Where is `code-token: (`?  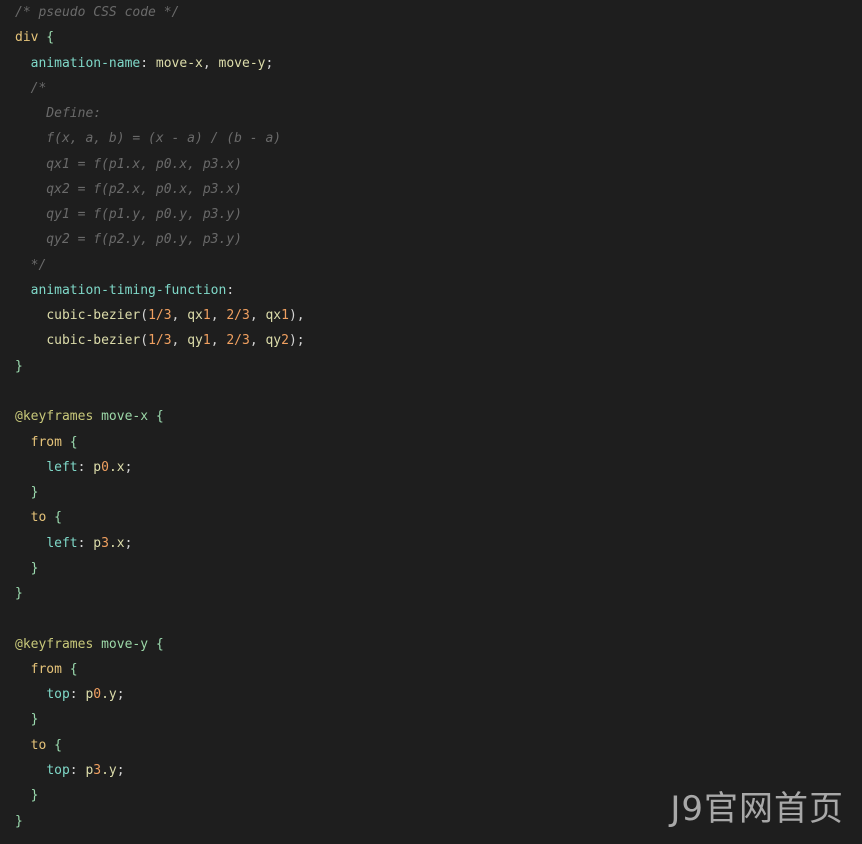
code-token: ( is located at coordinates (144, 316).